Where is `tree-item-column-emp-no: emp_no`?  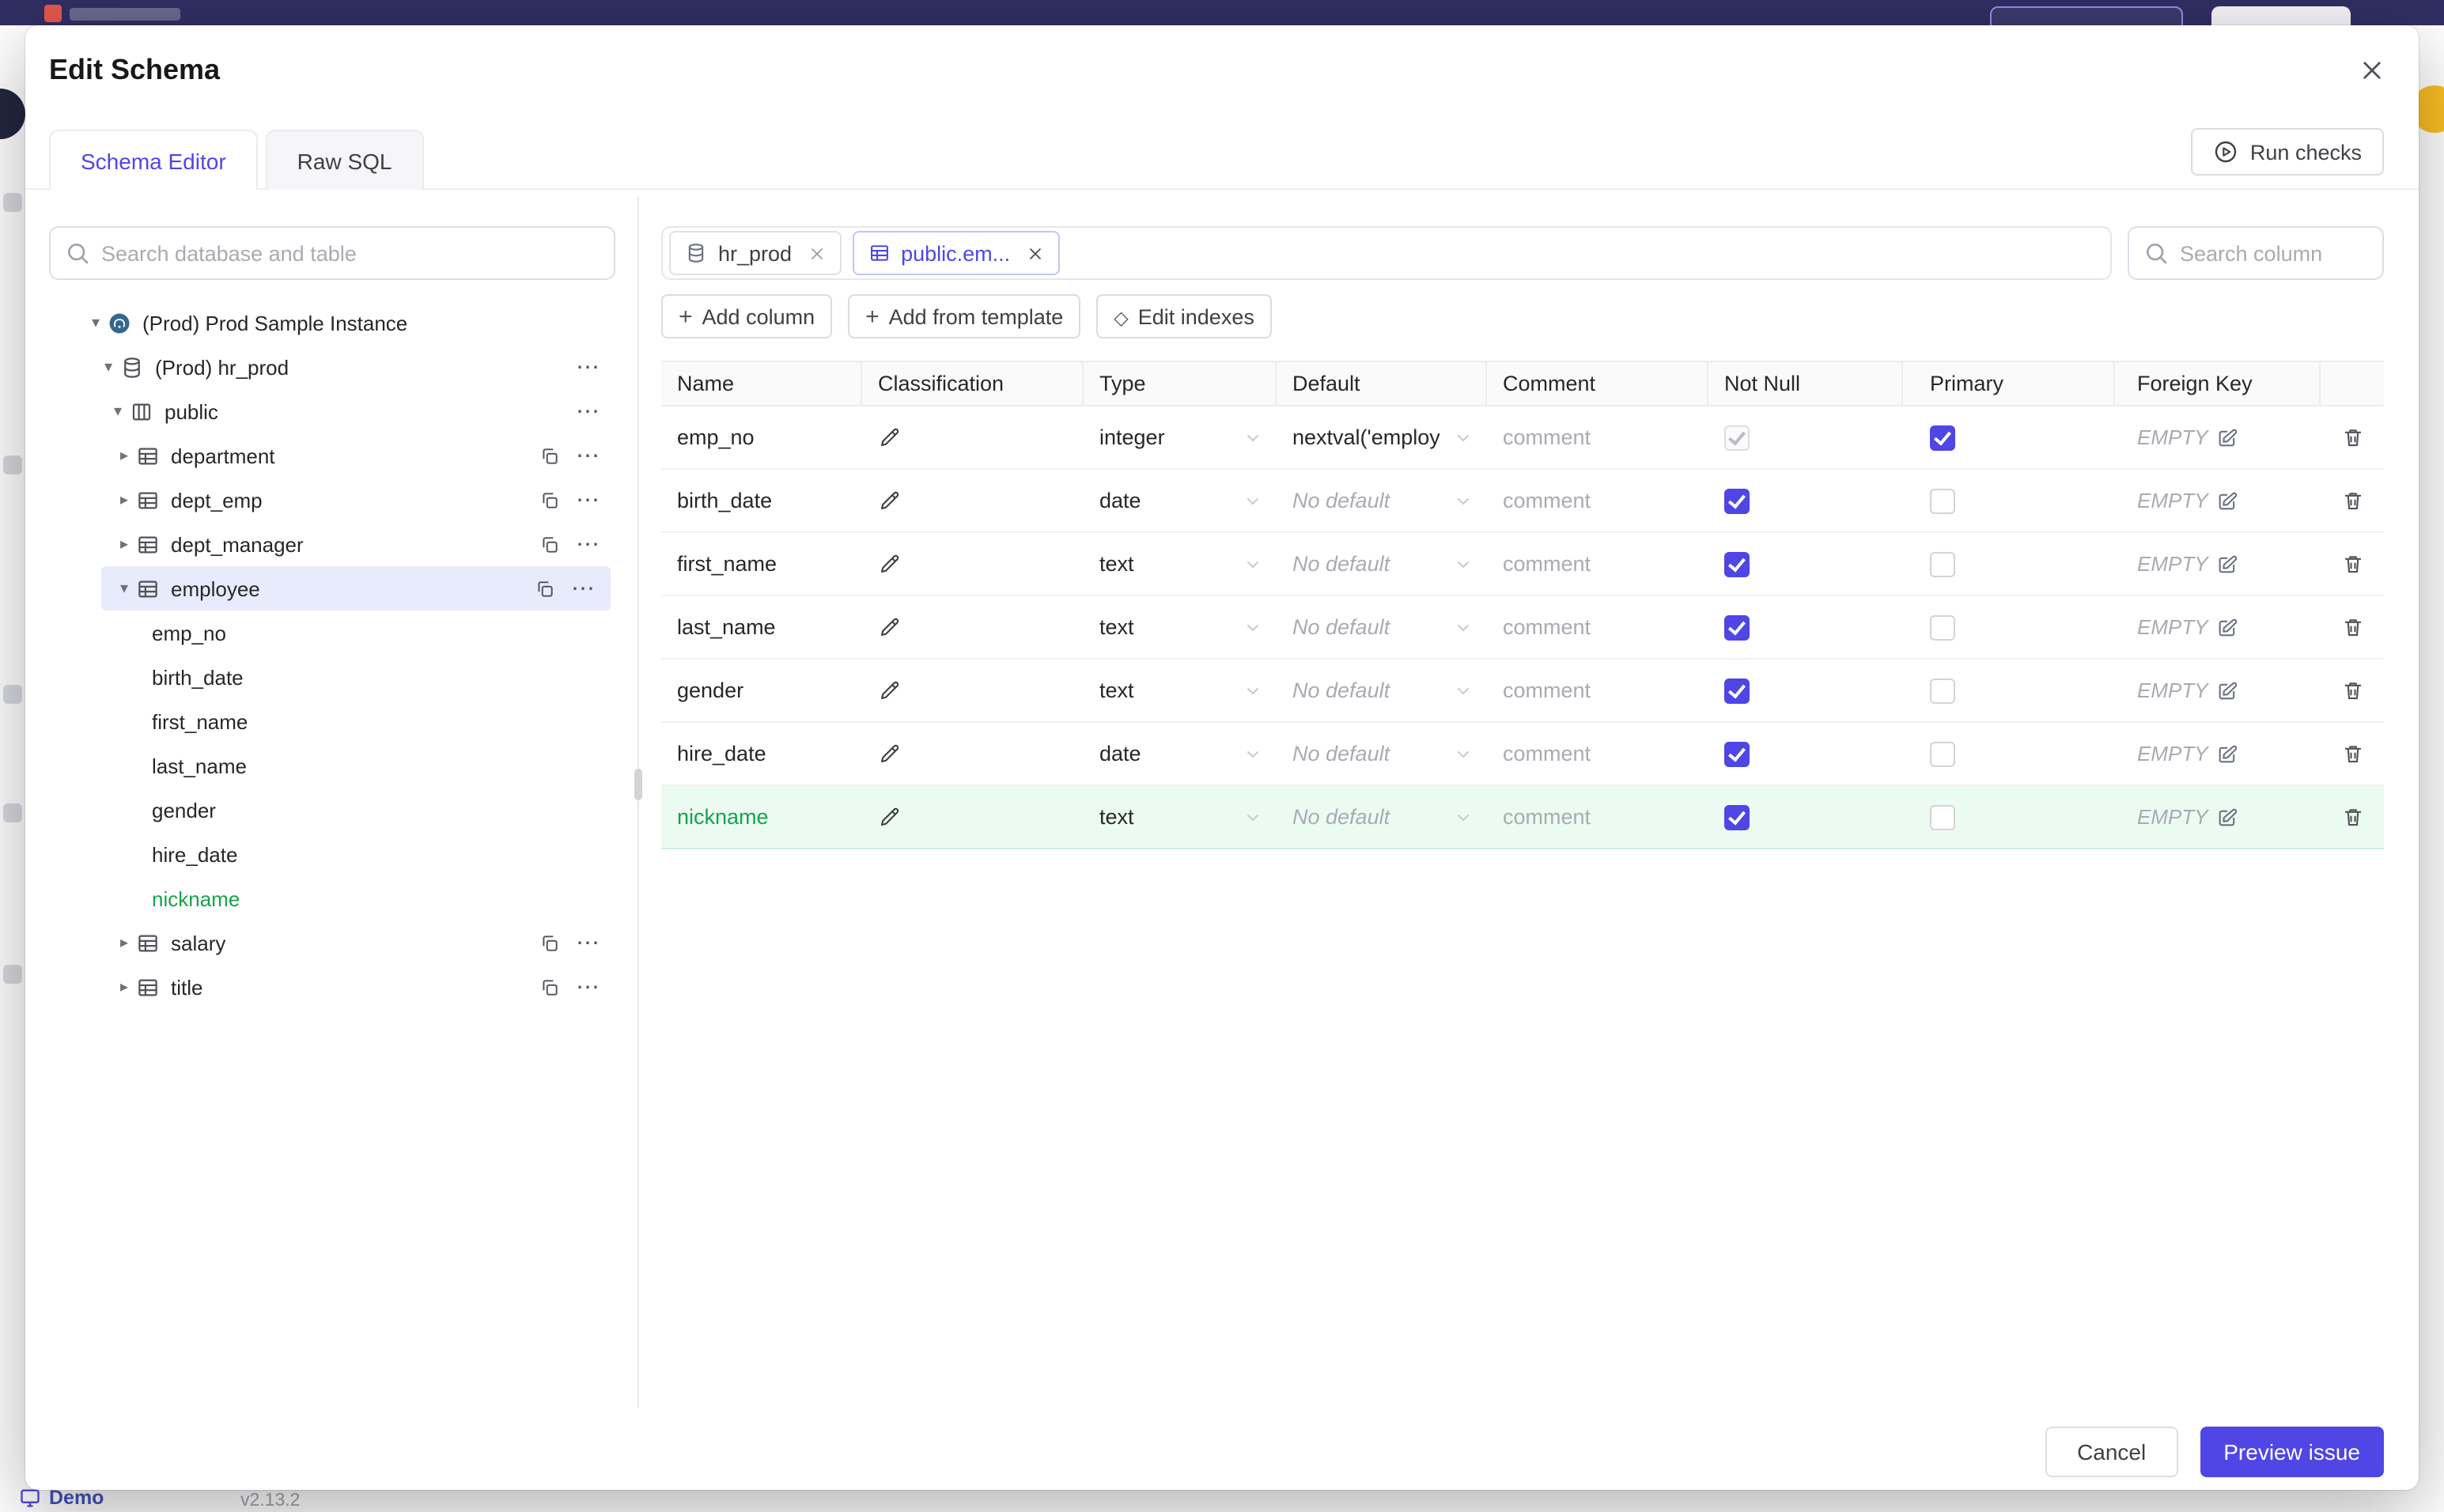
tree-item-column-emp-no: emp_no is located at coordinates (332, 633).